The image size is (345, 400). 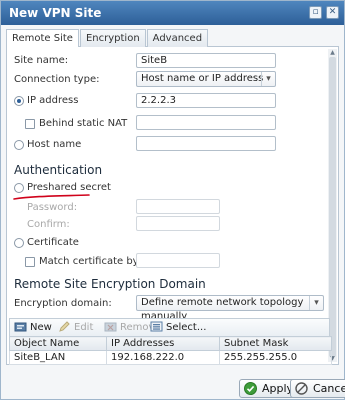 What do you see at coordinates (163, 357) in the screenshot?
I see `table-cell-ip-address: 192.168.222.0` at bounding box center [163, 357].